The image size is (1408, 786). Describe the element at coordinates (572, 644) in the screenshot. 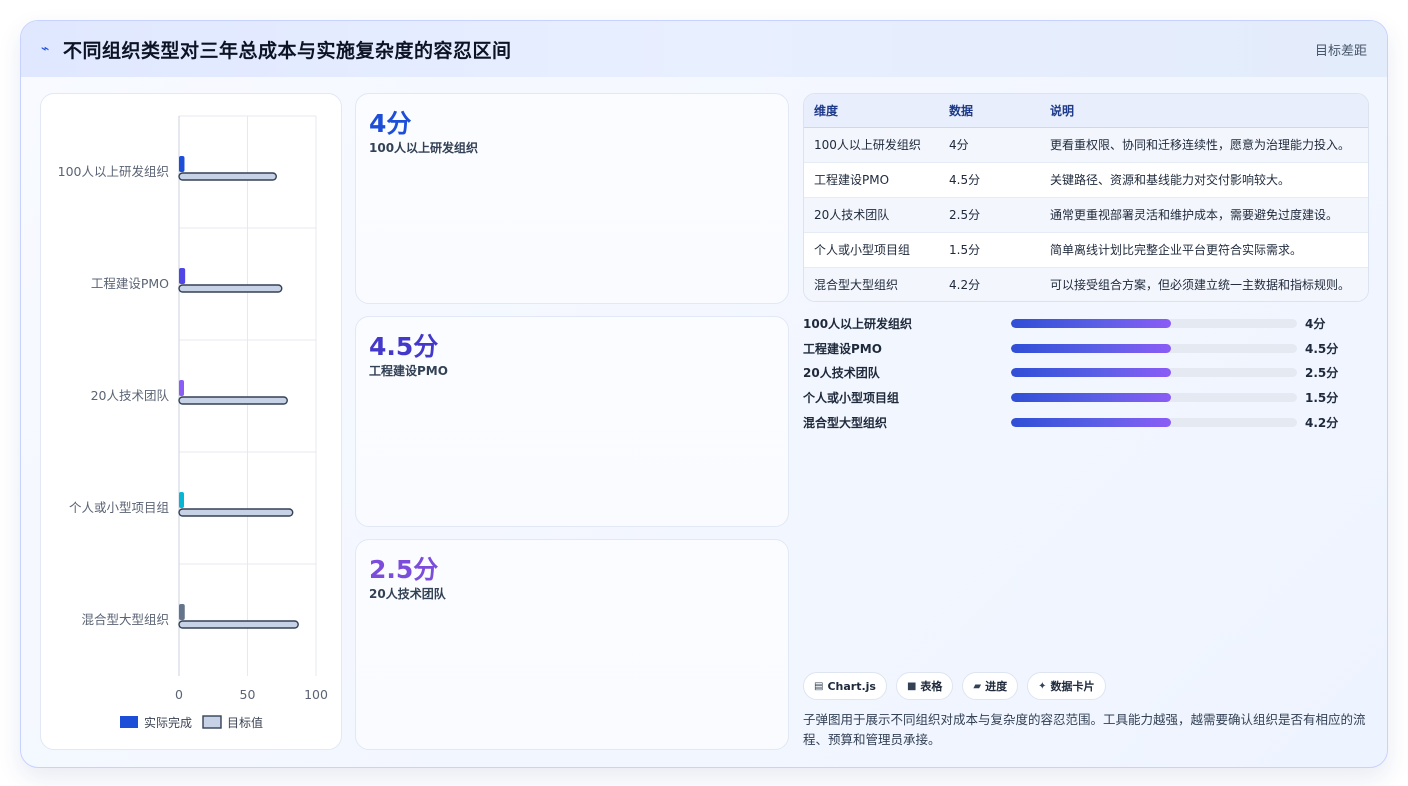

I see `stat-card-3: 2.5分 20人技术团队` at that location.